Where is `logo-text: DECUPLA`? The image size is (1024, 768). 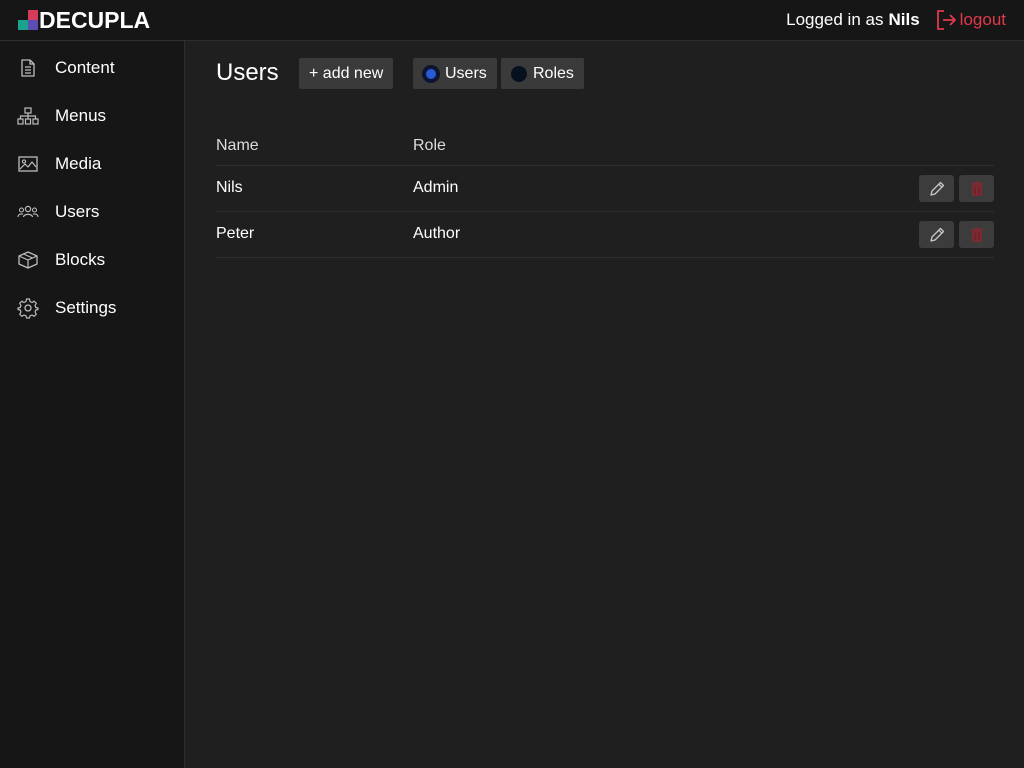
logo-text: DECUPLA is located at coordinates (95, 20).